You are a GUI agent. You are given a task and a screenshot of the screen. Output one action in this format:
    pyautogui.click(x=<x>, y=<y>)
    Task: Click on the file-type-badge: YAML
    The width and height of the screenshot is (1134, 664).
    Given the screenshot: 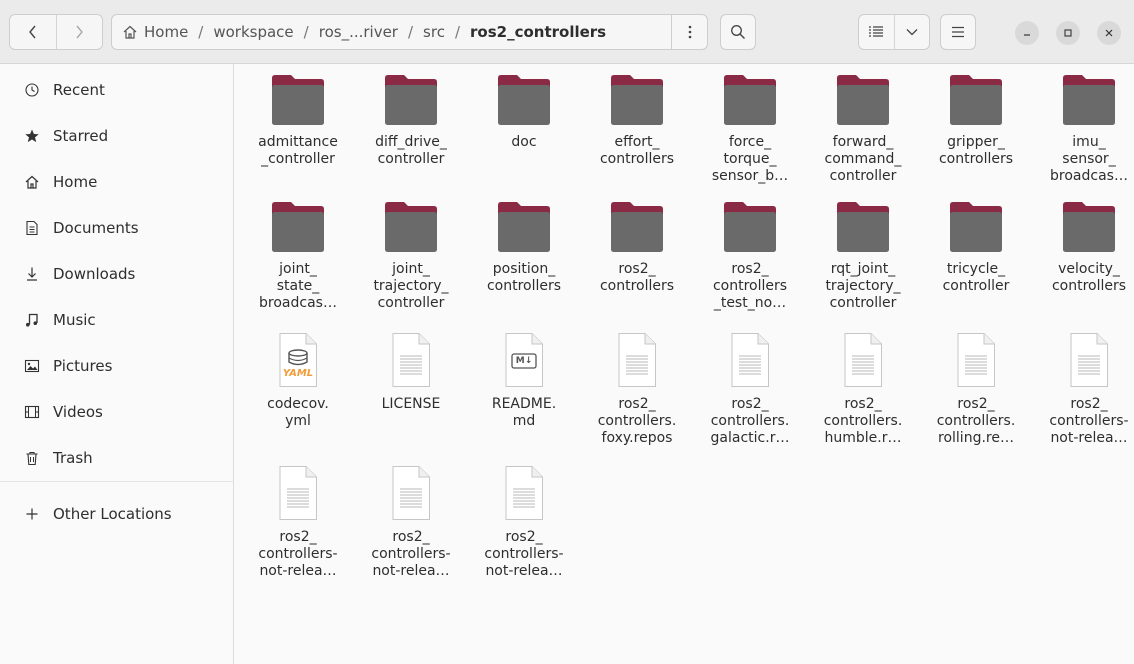 What is the action you would take?
    pyautogui.click(x=298, y=373)
    